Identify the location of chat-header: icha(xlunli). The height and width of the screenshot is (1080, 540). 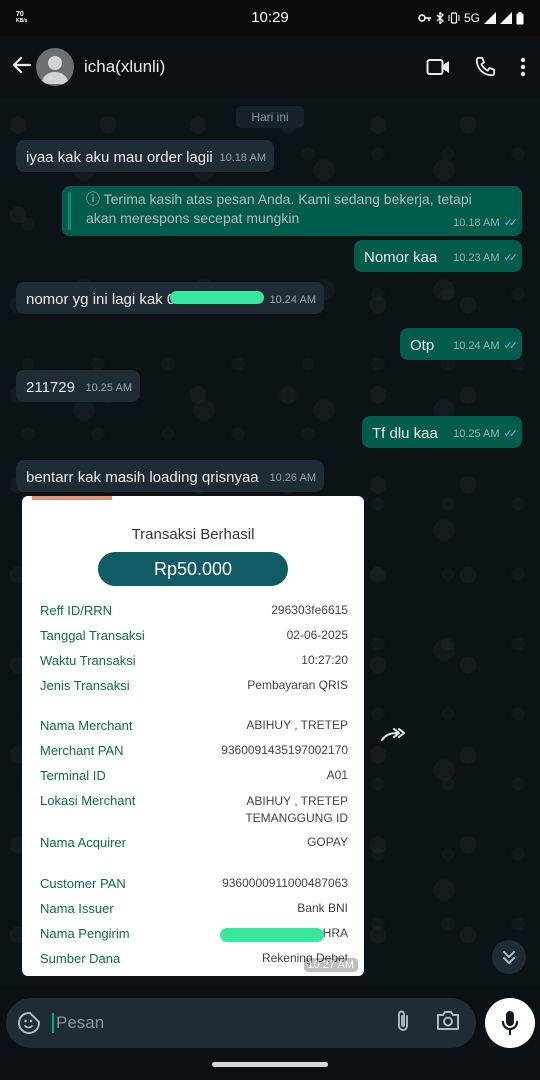
(270, 67).